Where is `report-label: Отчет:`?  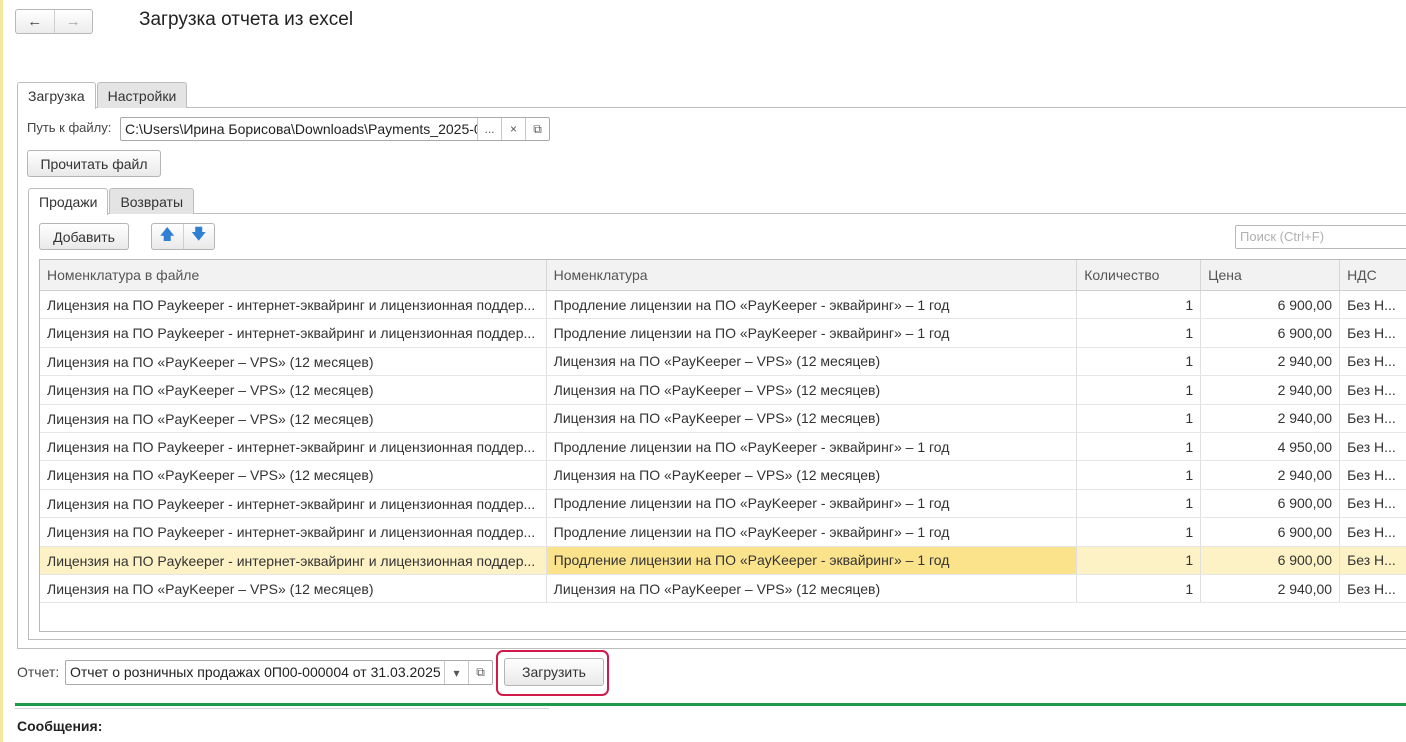
report-label: Отчет: is located at coordinates (38, 672).